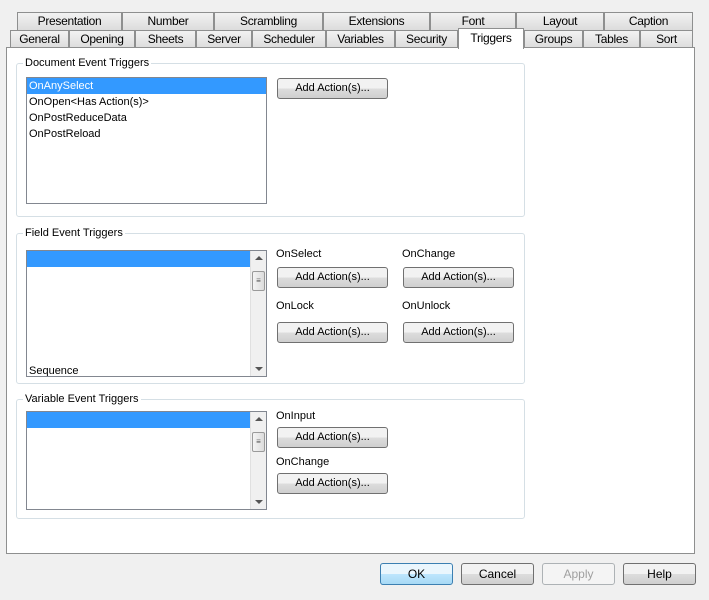 The width and height of the screenshot is (709, 600). What do you see at coordinates (146, 134) in the screenshot?
I see `list-item: OnPostReload` at bounding box center [146, 134].